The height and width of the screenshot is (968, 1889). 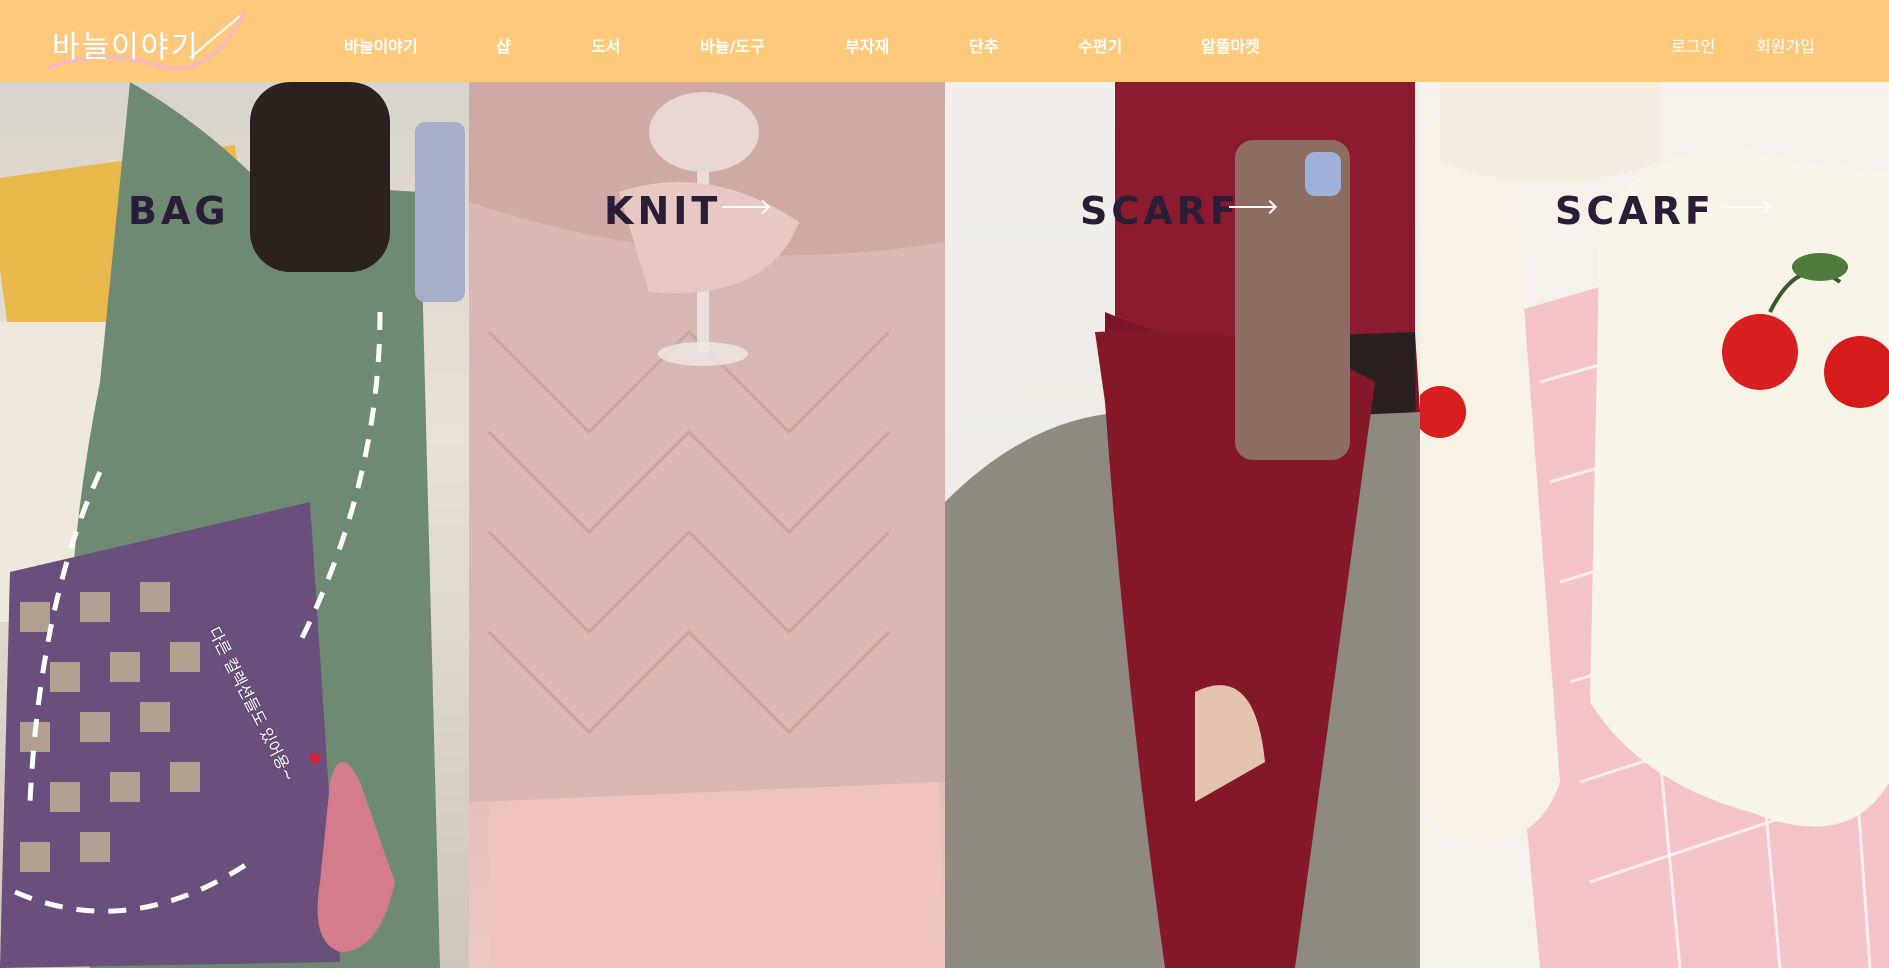 I want to click on panel-title-knit: knit, so click(x=663, y=211).